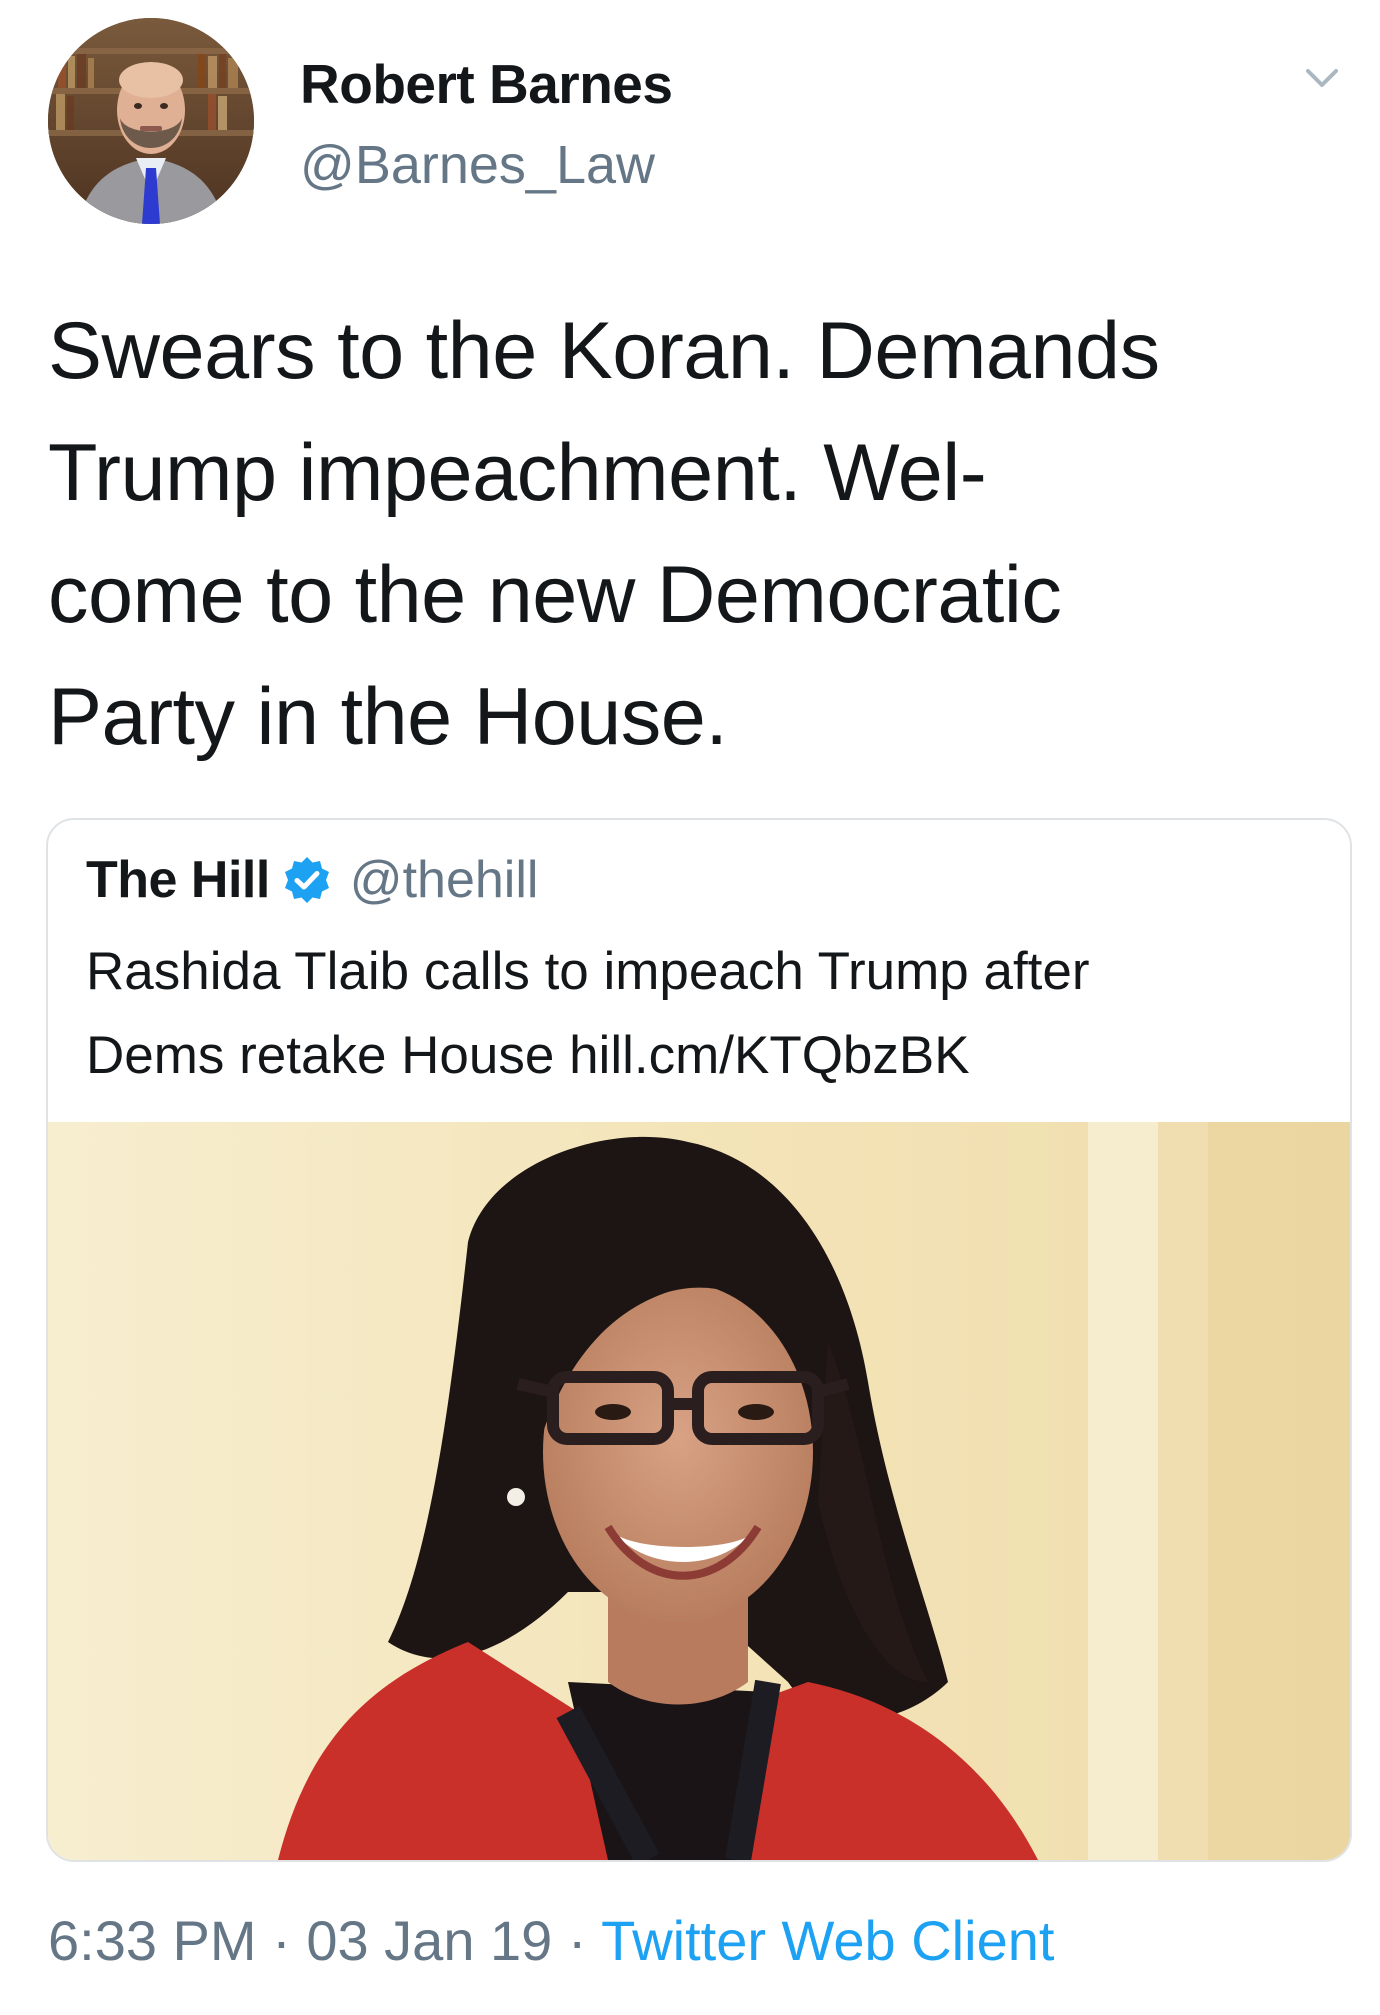  Describe the element at coordinates (604, 351) in the screenshot. I see `tweet-text-line: Swears to the Koran. Demands` at that location.